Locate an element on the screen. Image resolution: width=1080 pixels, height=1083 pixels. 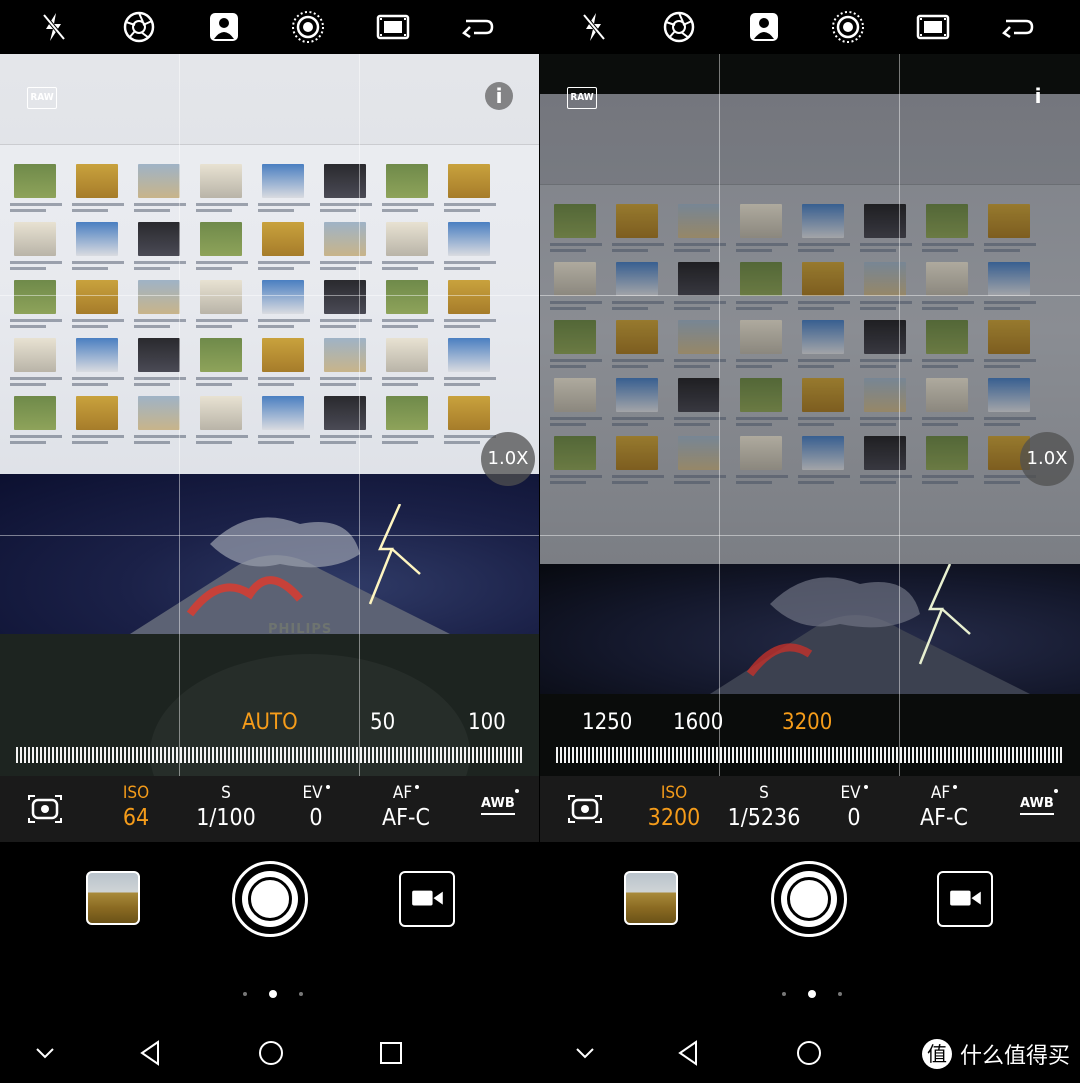
iso-option-1250: 1250 is located at coordinates (607, 722).